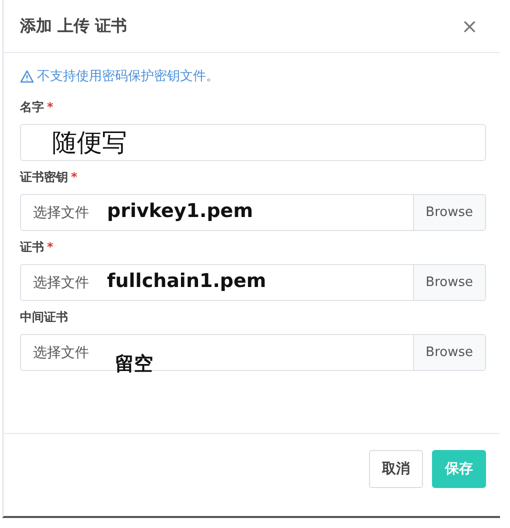 This screenshot has height=528, width=510. I want to click on annotation-text: privkey1.pem, so click(180, 211).